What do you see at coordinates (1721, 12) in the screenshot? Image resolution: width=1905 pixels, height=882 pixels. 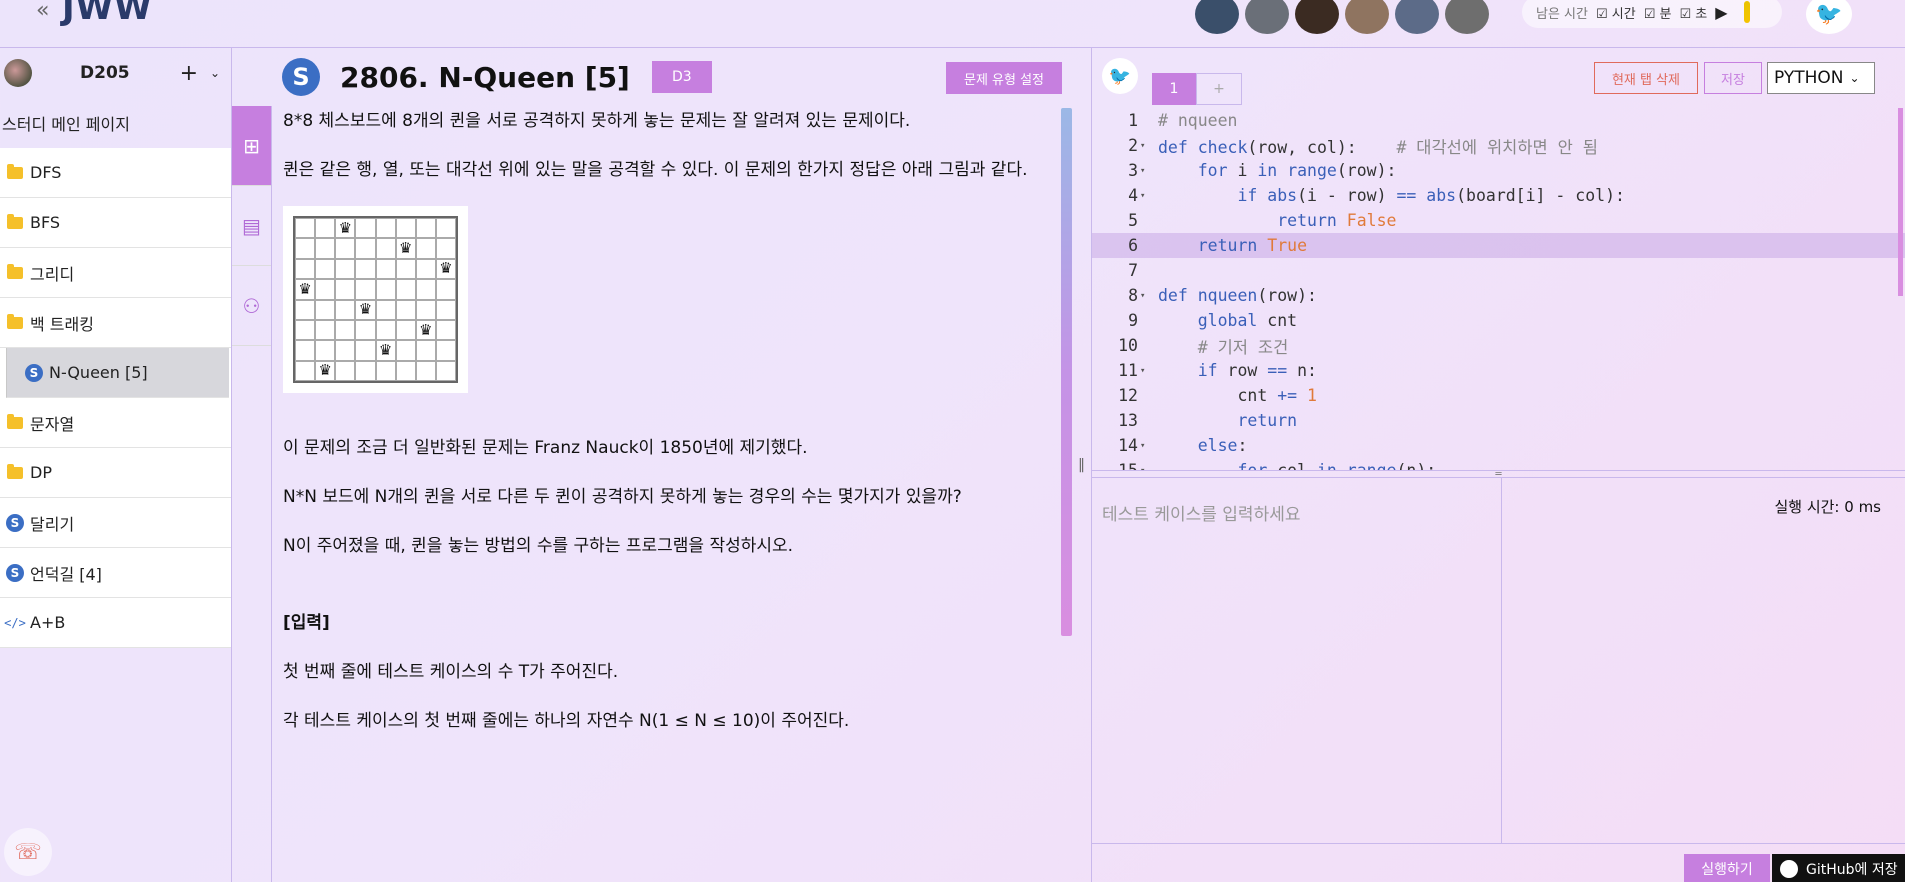 I see `play-icon: ▶` at bounding box center [1721, 12].